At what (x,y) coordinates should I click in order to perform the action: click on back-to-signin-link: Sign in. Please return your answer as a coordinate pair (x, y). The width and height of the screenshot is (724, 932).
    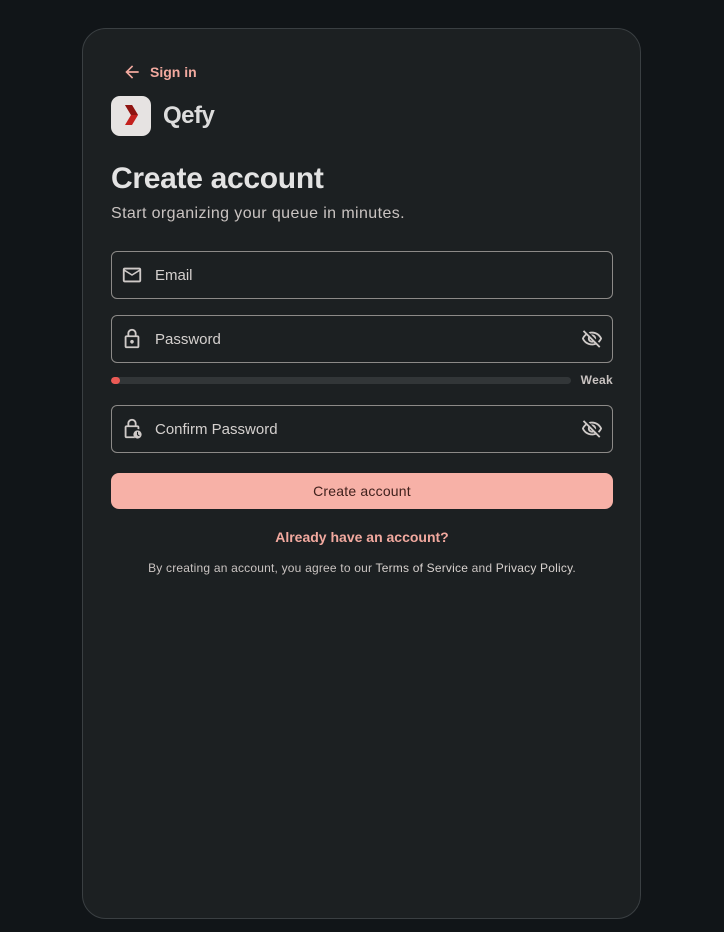
    Looking at the image, I should click on (159, 72).